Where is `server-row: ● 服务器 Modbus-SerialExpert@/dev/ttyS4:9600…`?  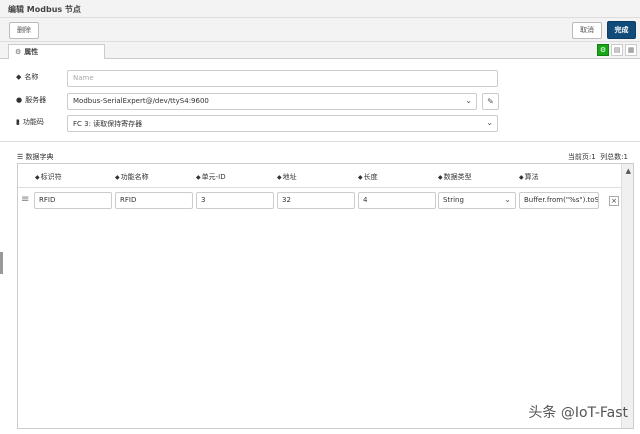 server-row: ● 服务器 Modbus-SerialExpert@/dev/ttyS4:9600… is located at coordinates (261, 101).